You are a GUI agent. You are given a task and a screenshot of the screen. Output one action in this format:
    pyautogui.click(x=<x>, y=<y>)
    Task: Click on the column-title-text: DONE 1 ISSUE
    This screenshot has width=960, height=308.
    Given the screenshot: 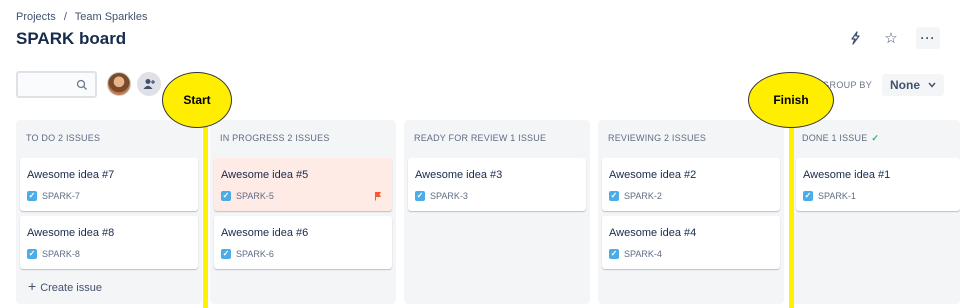 What is the action you would take?
    pyautogui.click(x=835, y=138)
    